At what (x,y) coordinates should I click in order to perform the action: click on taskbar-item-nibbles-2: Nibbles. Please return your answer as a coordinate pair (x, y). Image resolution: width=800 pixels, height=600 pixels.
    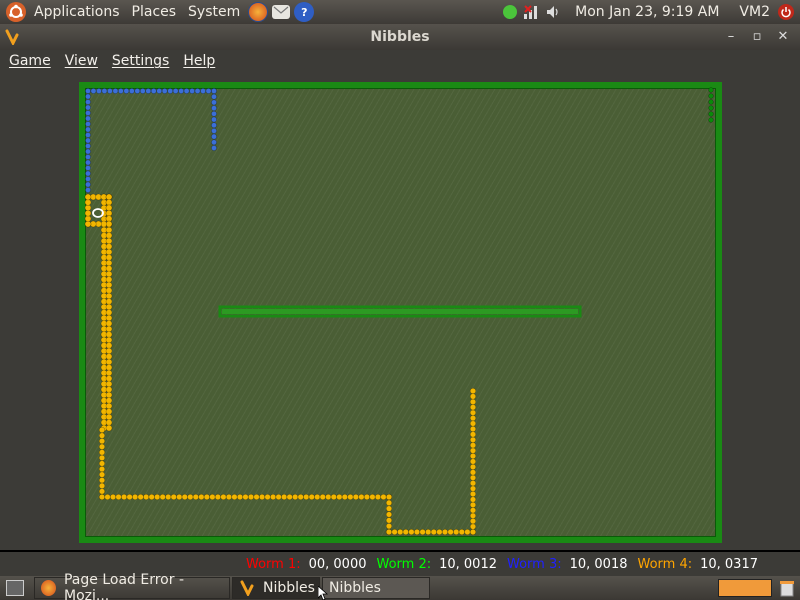
    Looking at the image, I should click on (376, 588).